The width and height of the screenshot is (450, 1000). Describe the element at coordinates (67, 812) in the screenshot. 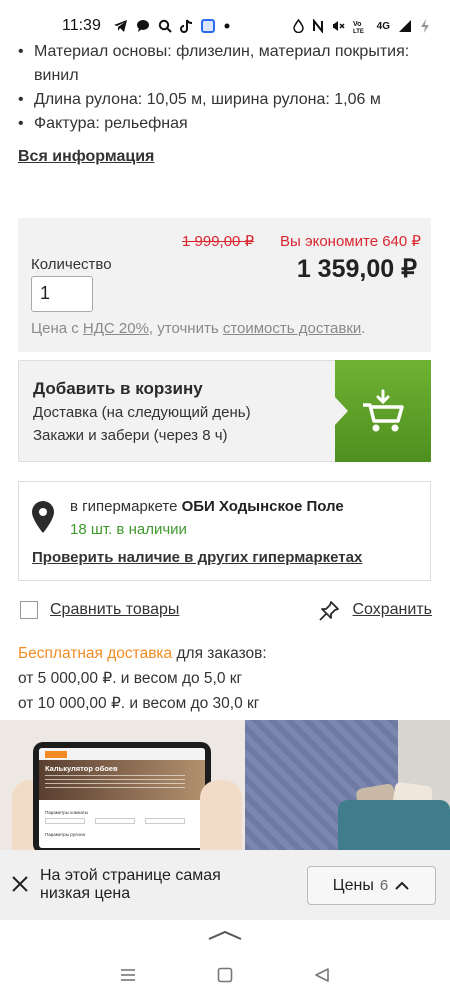

I see `tablet-label: Параметры комнаты` at that location.